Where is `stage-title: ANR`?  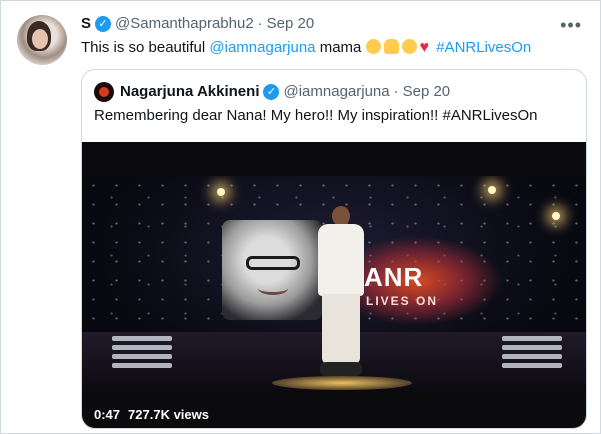 stage-title: ANR is located at coordinates (394, 277).